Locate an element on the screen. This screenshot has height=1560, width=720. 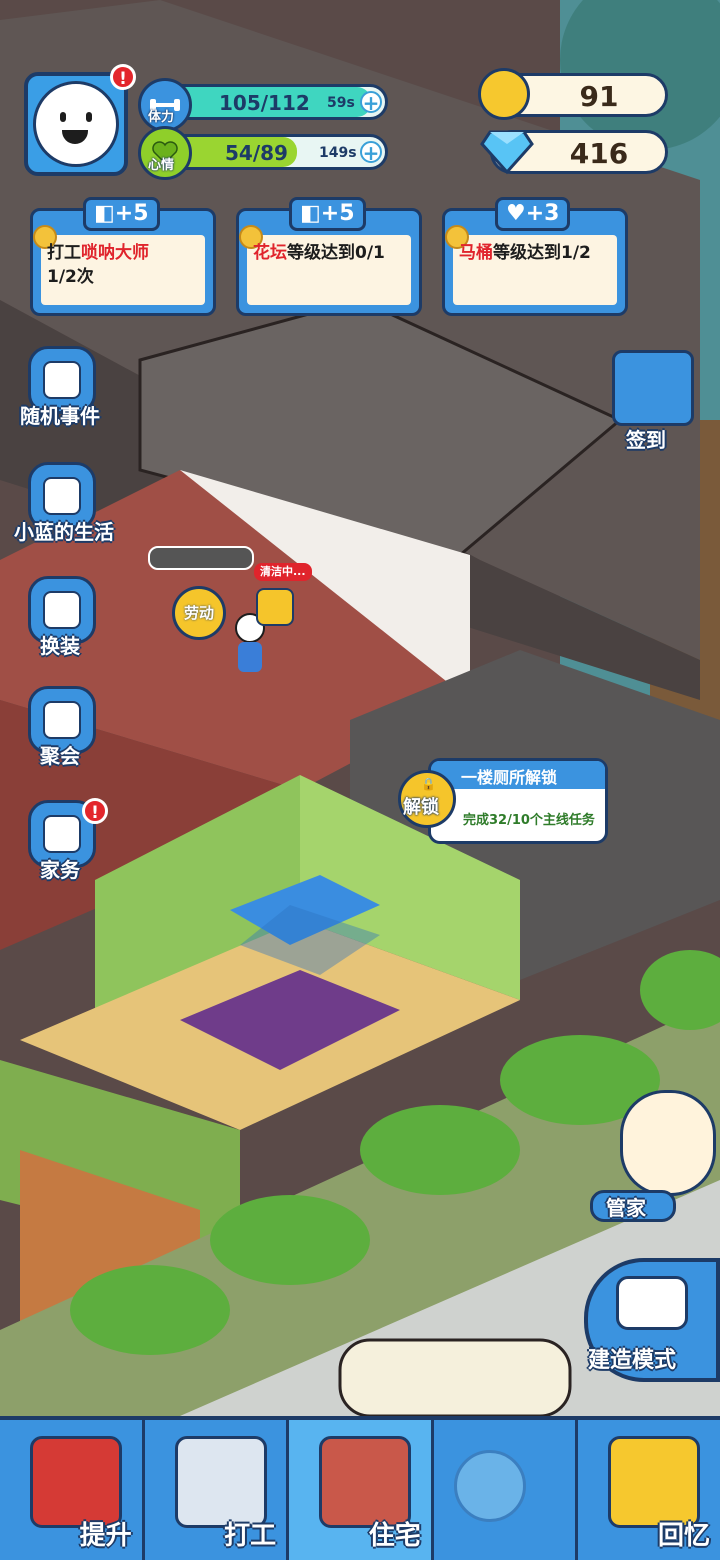
avatar-alert-badge: ! is located at coordinates (123, 77).